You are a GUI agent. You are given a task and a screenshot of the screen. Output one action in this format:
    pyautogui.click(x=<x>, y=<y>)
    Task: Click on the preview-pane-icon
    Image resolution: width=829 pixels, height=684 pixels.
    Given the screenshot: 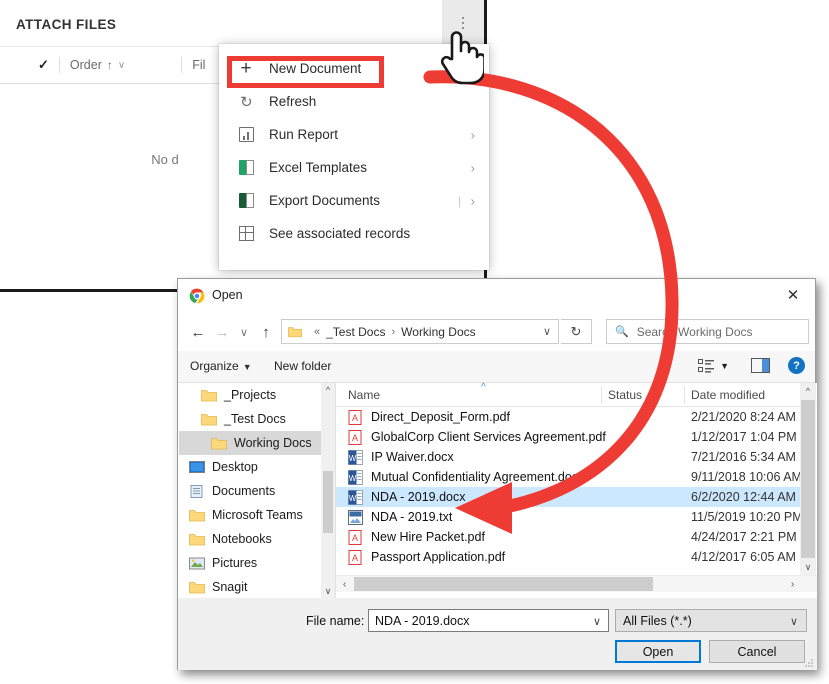 What is the action you would take?
    pyautogui.click(x=760, y=365)
    